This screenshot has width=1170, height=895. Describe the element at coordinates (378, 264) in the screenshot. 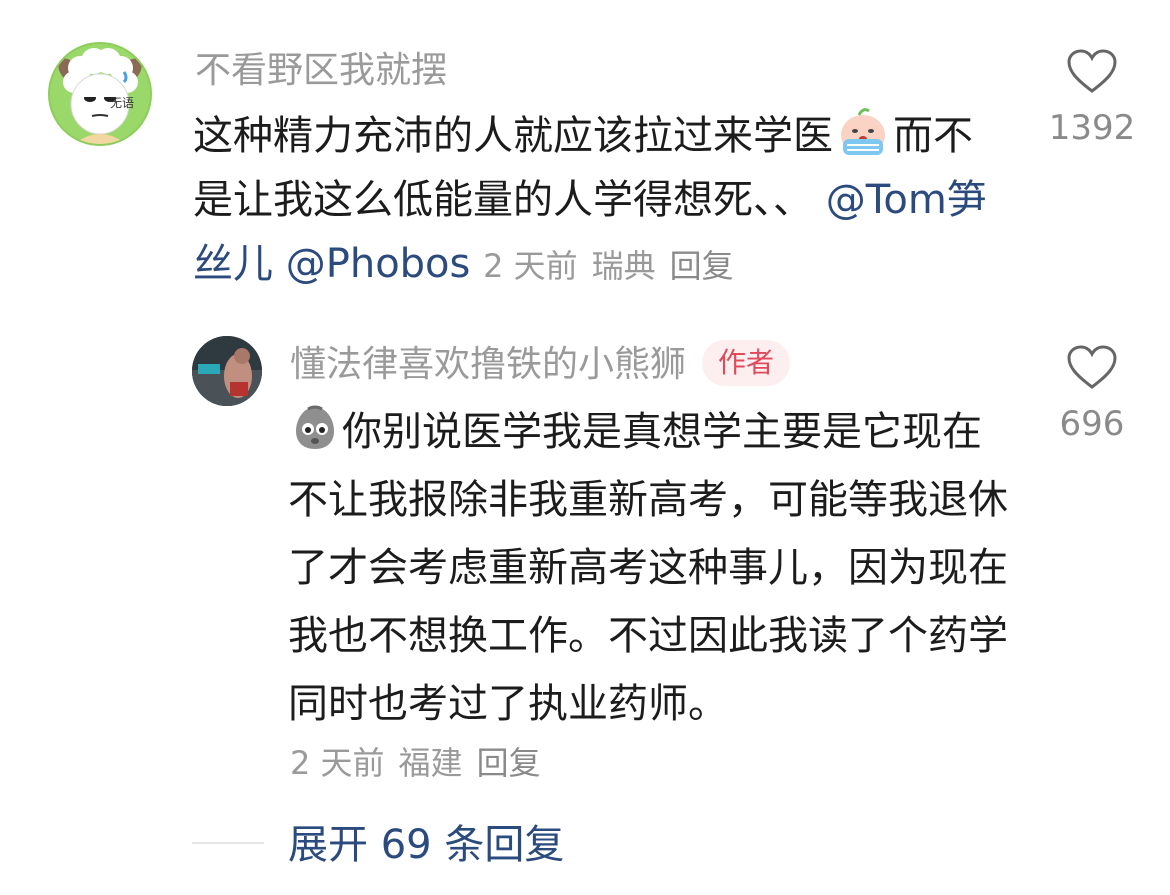

I see `mention-link: @Phobos` at that location.